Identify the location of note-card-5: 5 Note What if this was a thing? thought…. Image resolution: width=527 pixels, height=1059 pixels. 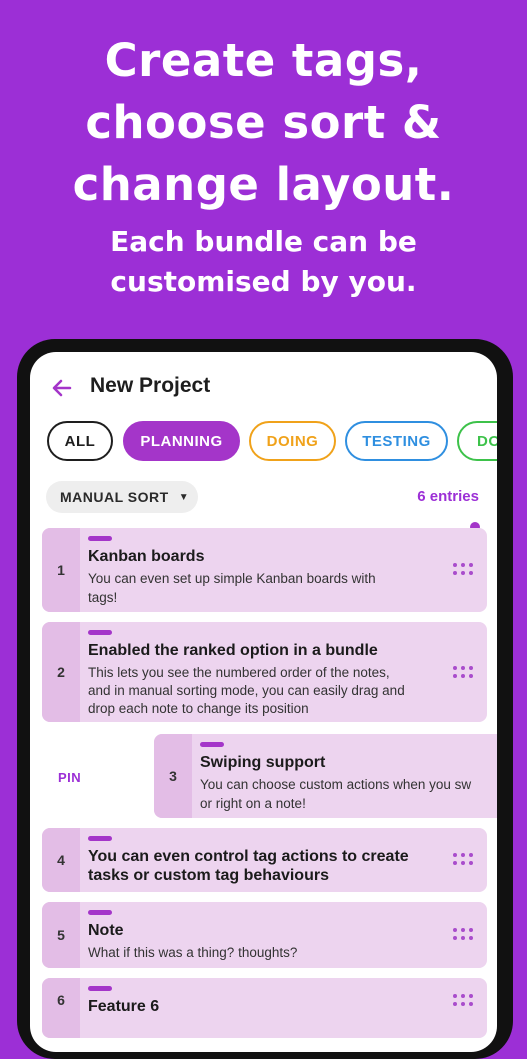
(264, 935).